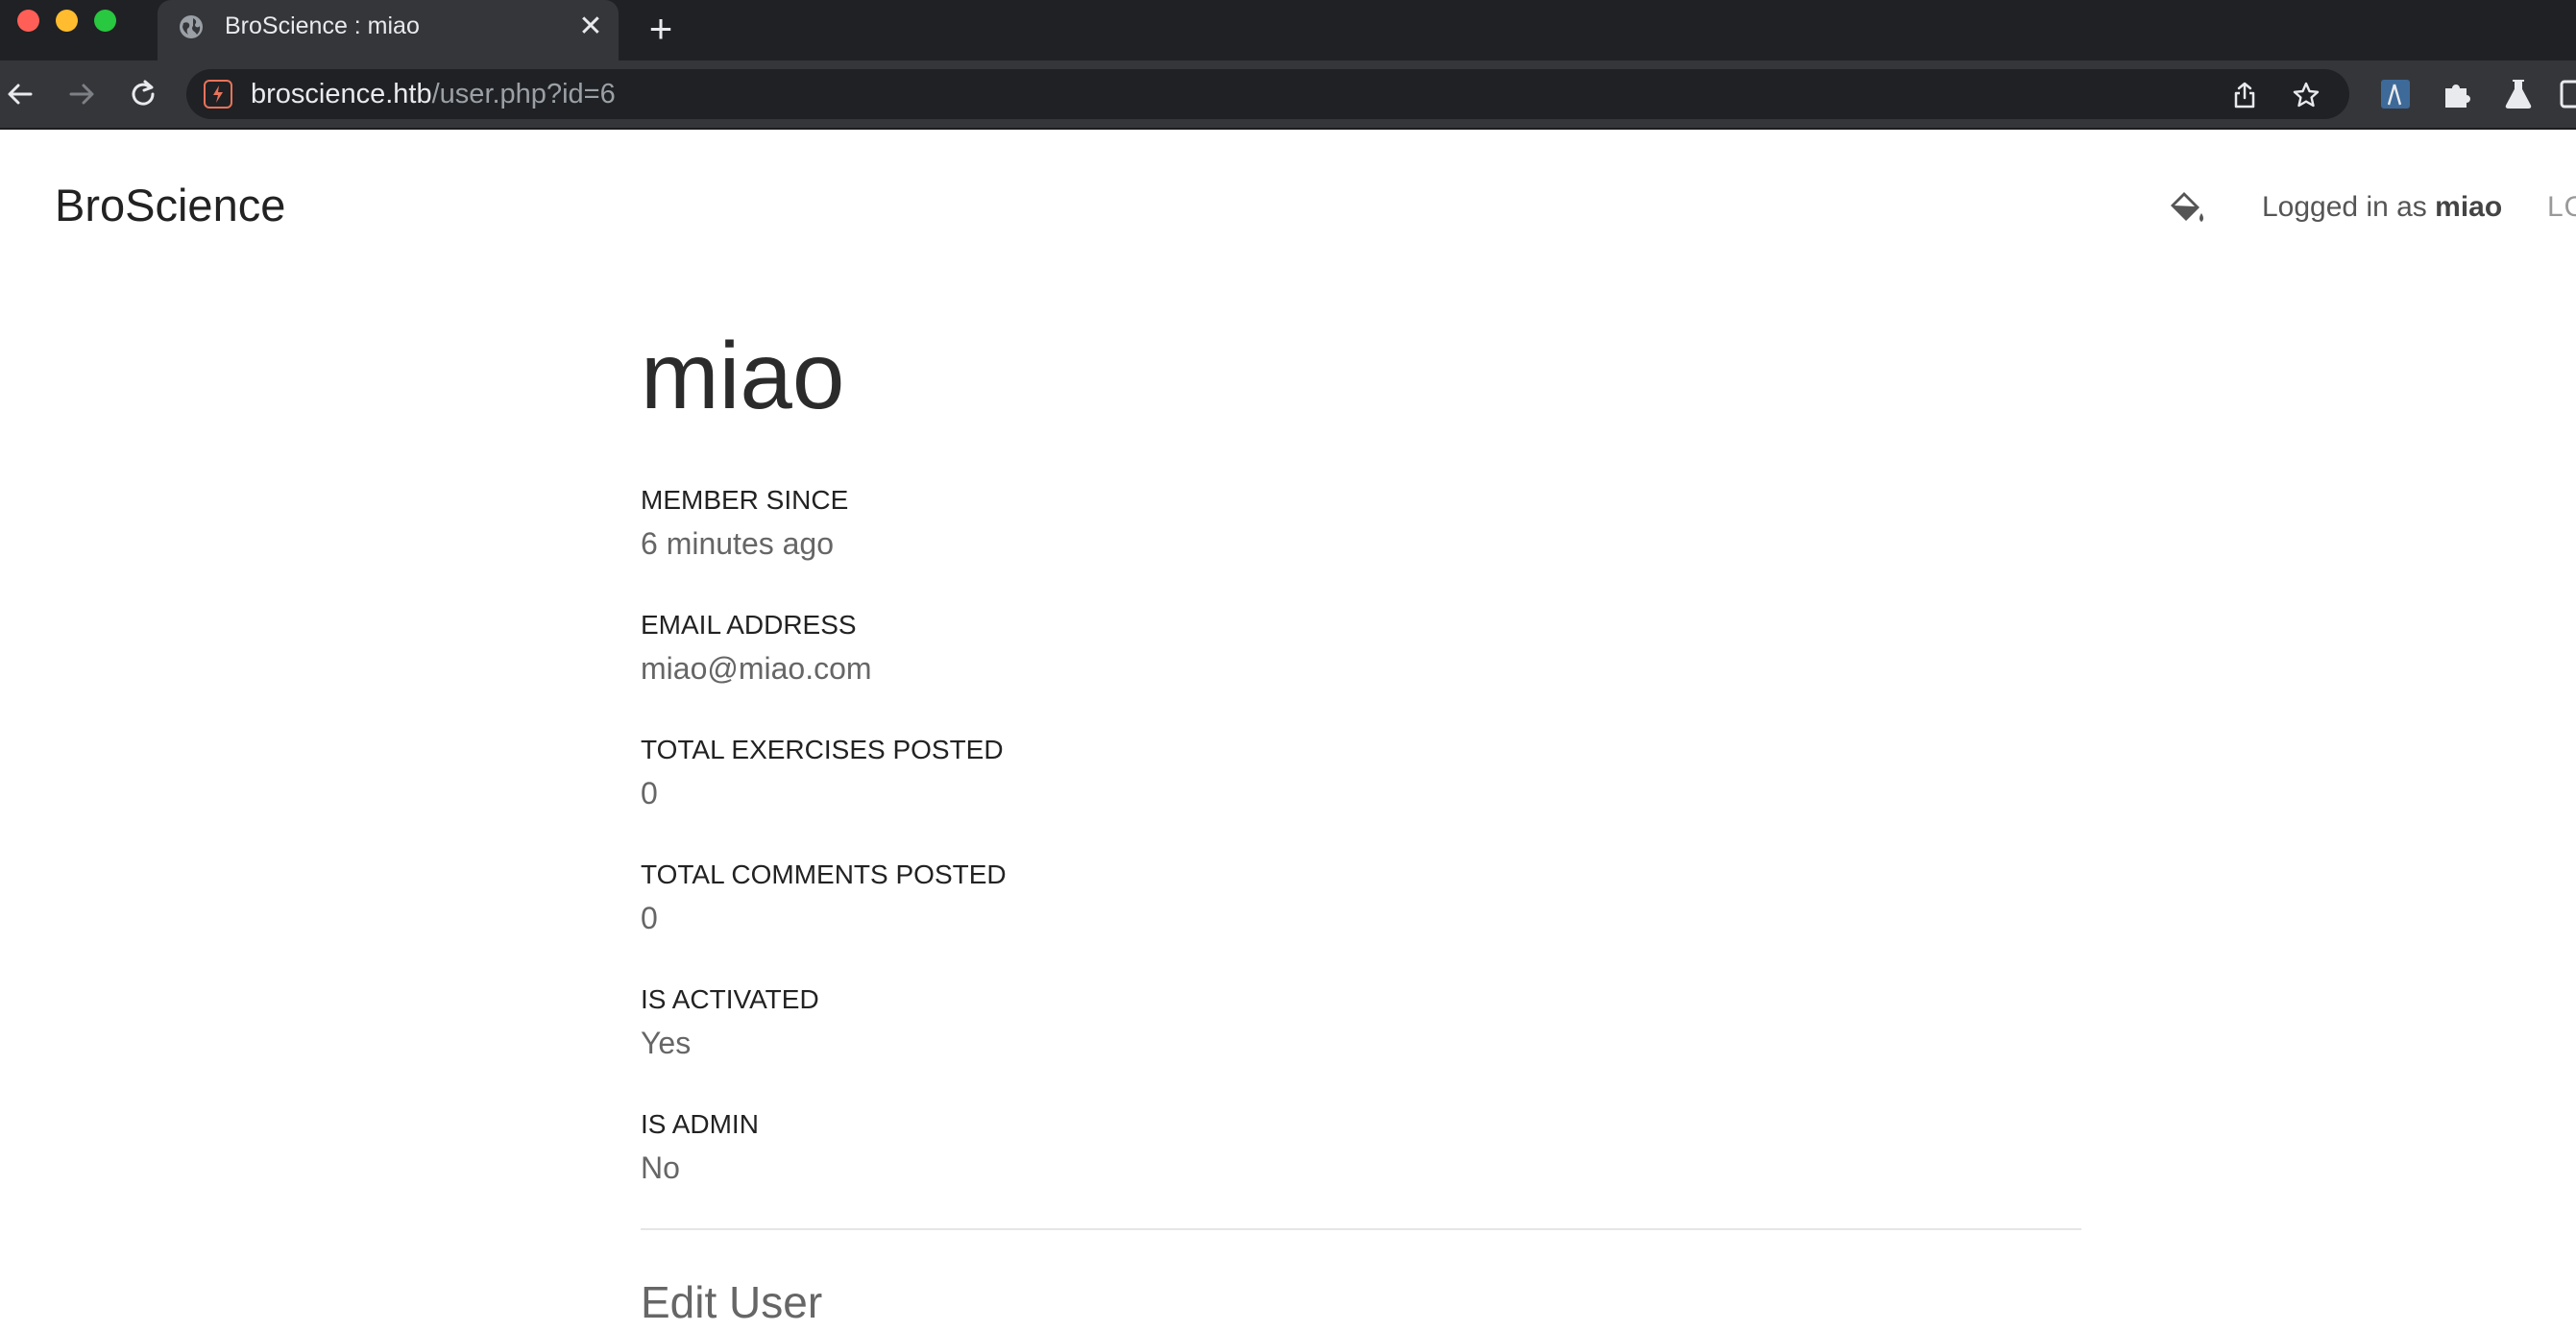 The height and width of the screenshot is (1331, 2576). What do you see at coordinates (67, 21) in the screenshot?
I see `window-minimize-button` at bounding box center [67, 21].